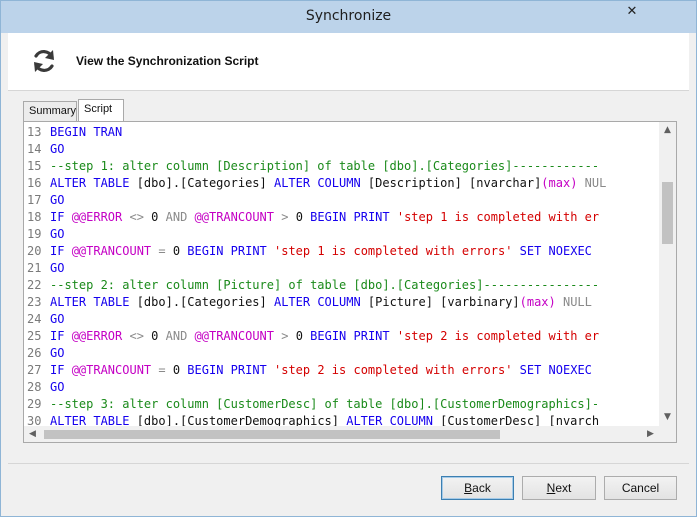  Describe the element at coordinates (167, 61) in the screenshot. I see `page-title: View the Synchronization Script` at that location.